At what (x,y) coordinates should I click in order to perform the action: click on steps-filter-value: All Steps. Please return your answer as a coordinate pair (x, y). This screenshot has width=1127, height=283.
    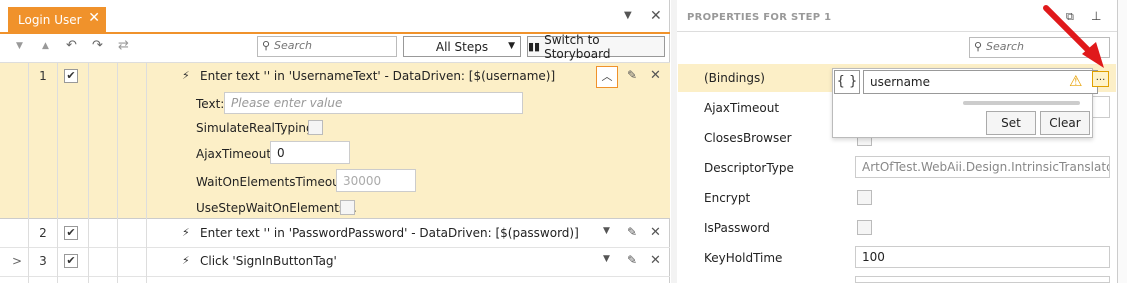
    Looking at the image, I should click on (462, 46).